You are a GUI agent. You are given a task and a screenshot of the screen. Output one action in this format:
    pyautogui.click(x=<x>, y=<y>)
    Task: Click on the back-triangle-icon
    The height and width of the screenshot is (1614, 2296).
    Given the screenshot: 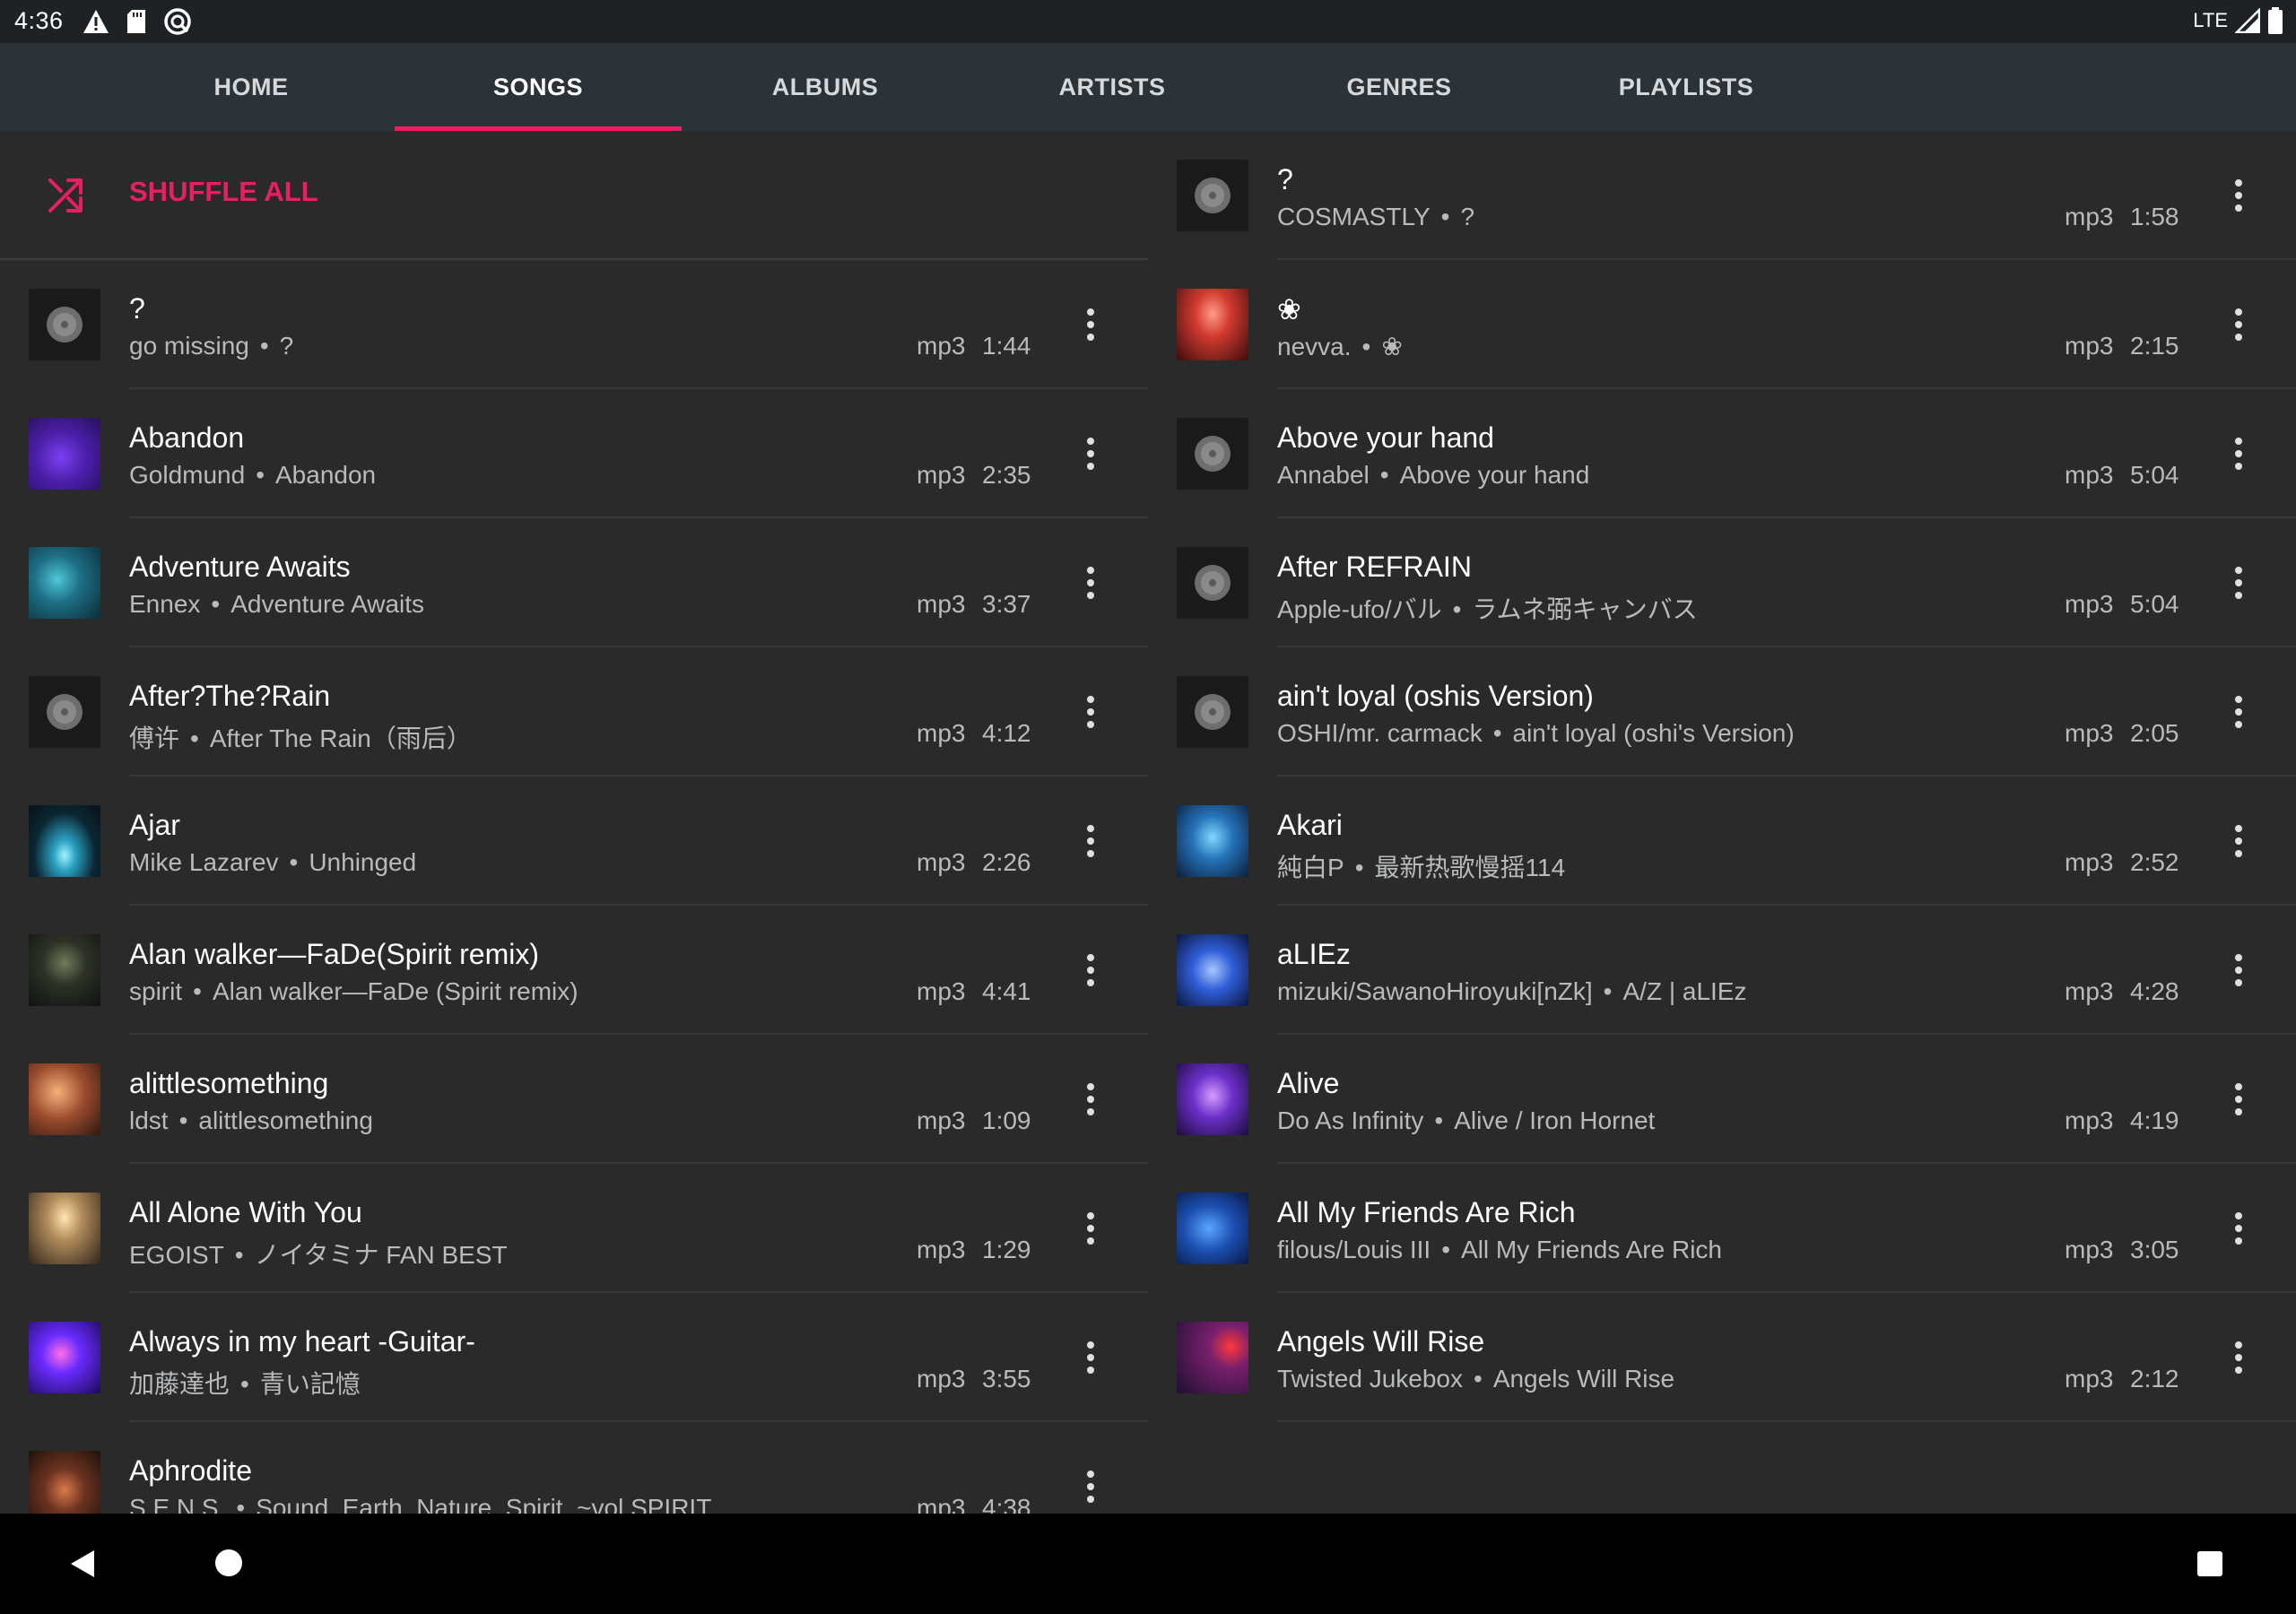 What is the action you would take?
    pyautogui.click(x=82, y=1563)
    